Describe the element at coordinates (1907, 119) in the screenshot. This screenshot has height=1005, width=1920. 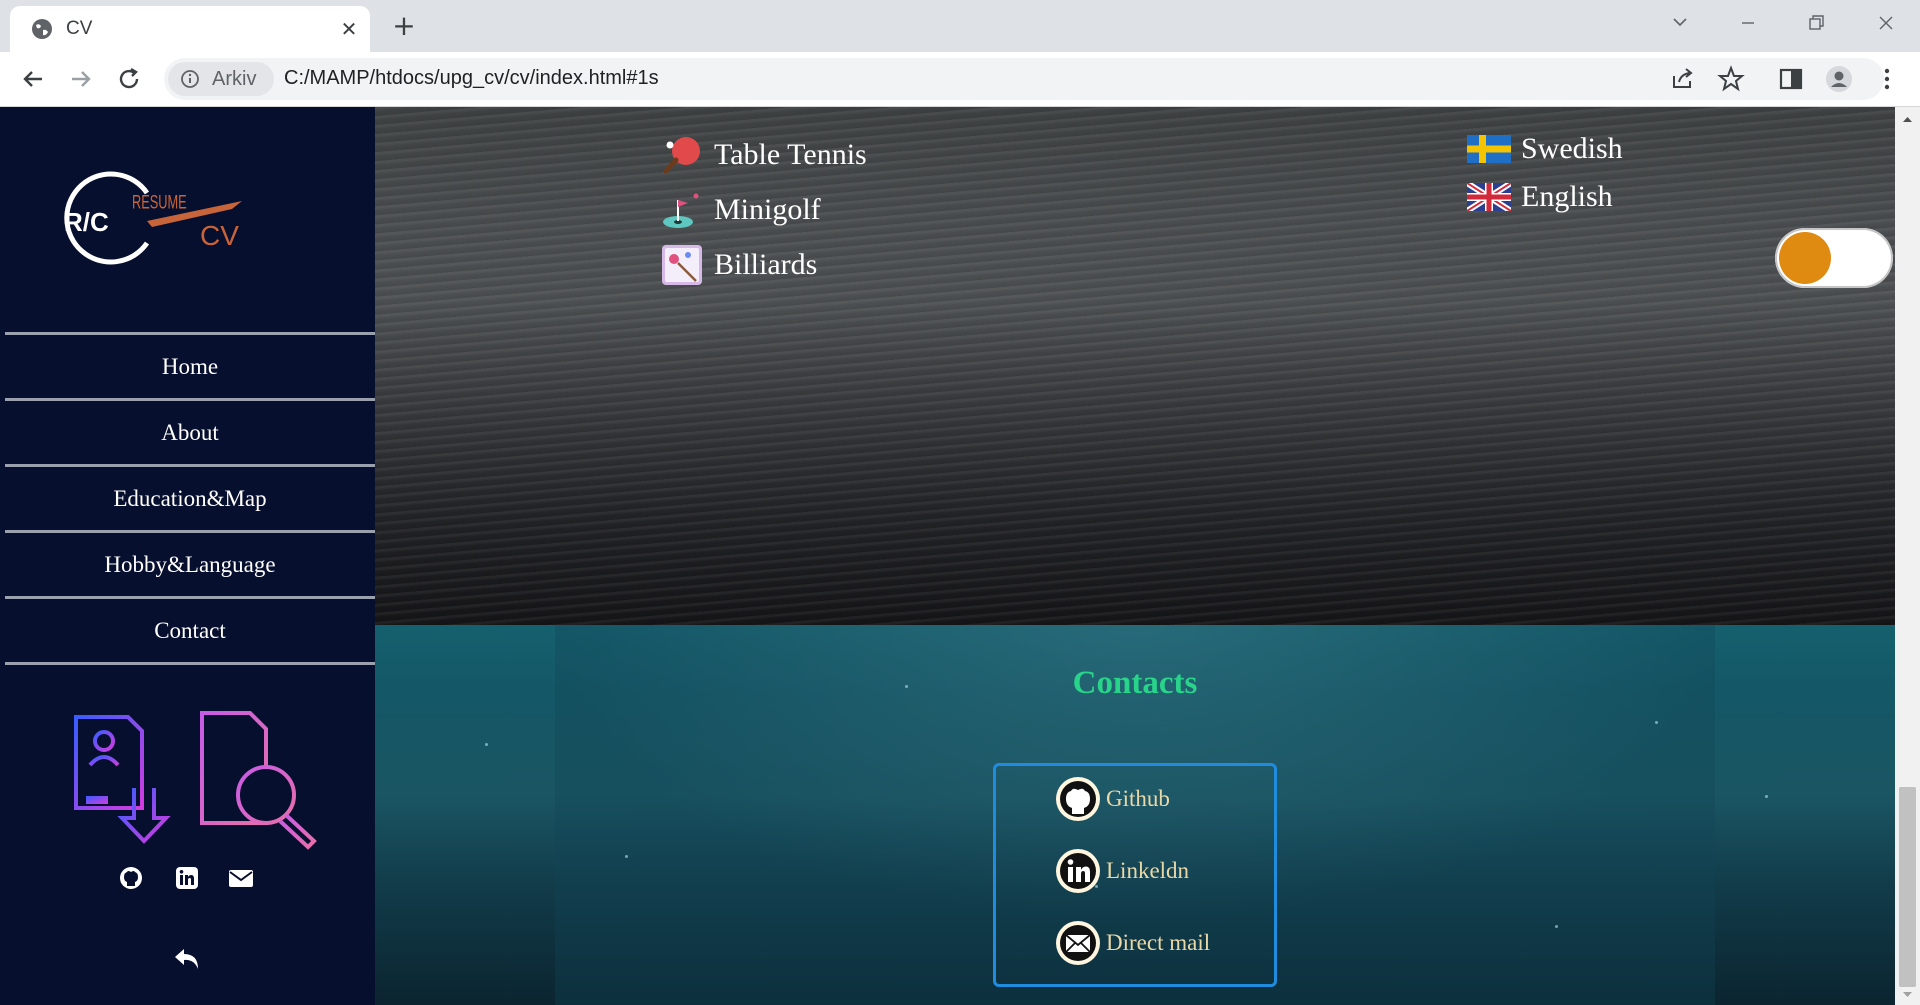
I see `scroll-up-arrow-icon` at that location.